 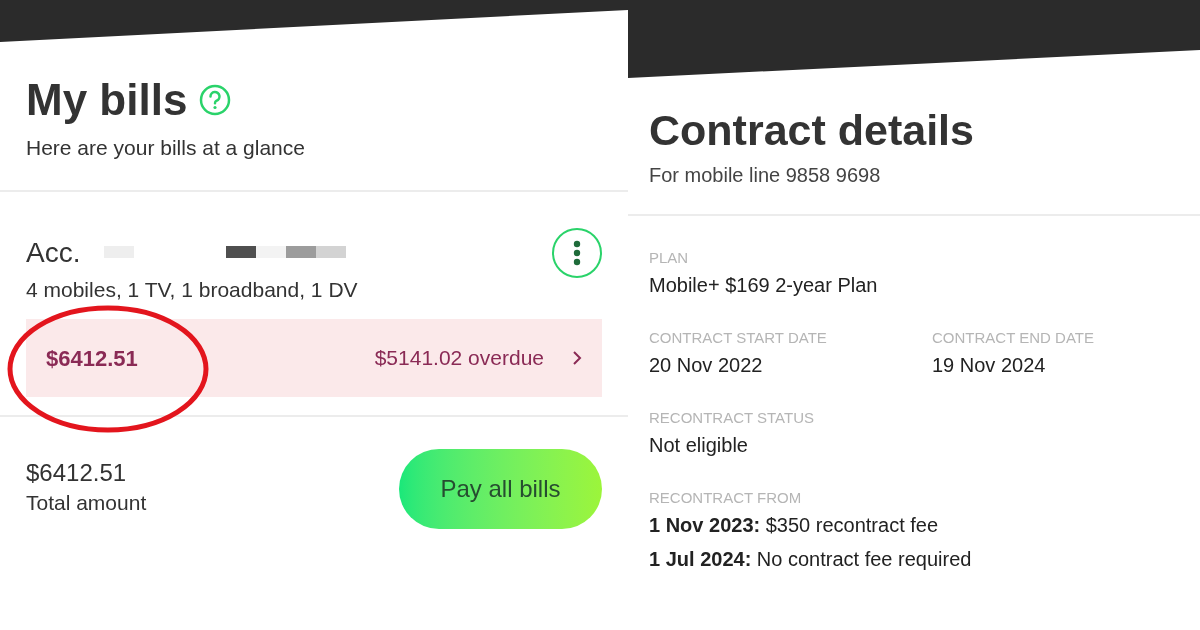 I want to click on field-label: CONTRACT START DATE, so click(x=738, y=338).